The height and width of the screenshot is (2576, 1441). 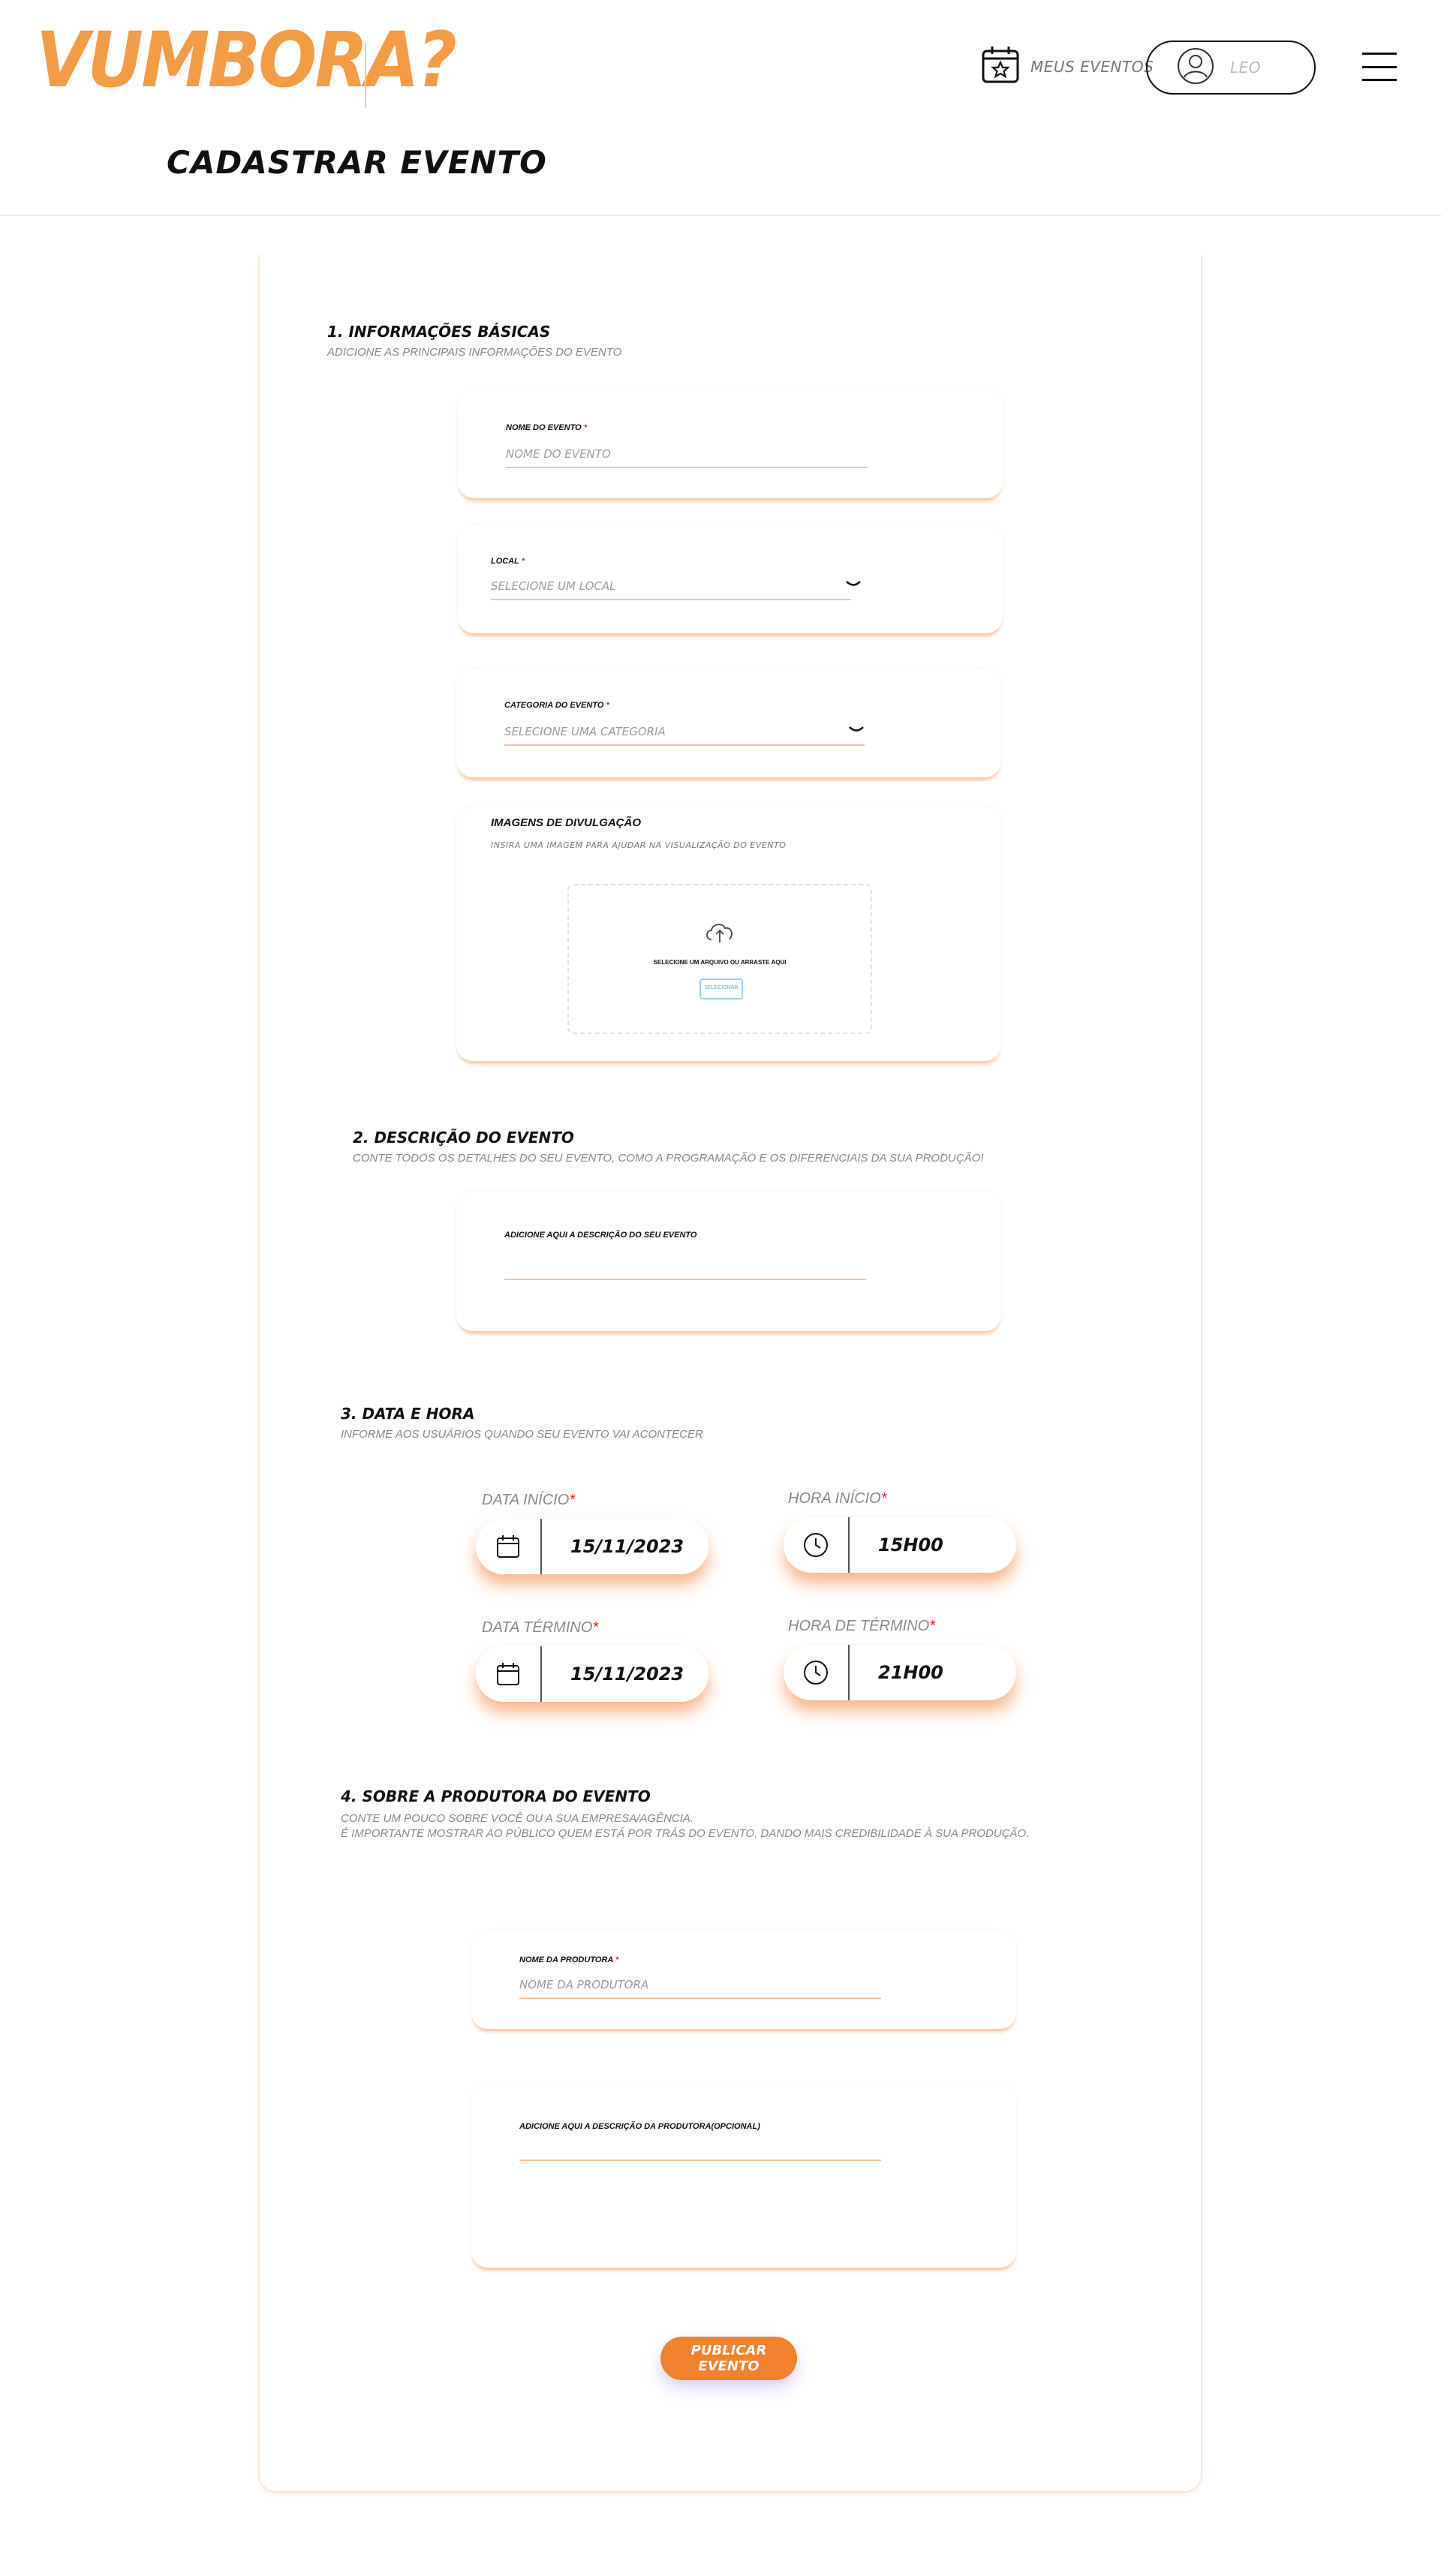 I want to click on location-card: LOCAL *, so click(x=730, y=579).